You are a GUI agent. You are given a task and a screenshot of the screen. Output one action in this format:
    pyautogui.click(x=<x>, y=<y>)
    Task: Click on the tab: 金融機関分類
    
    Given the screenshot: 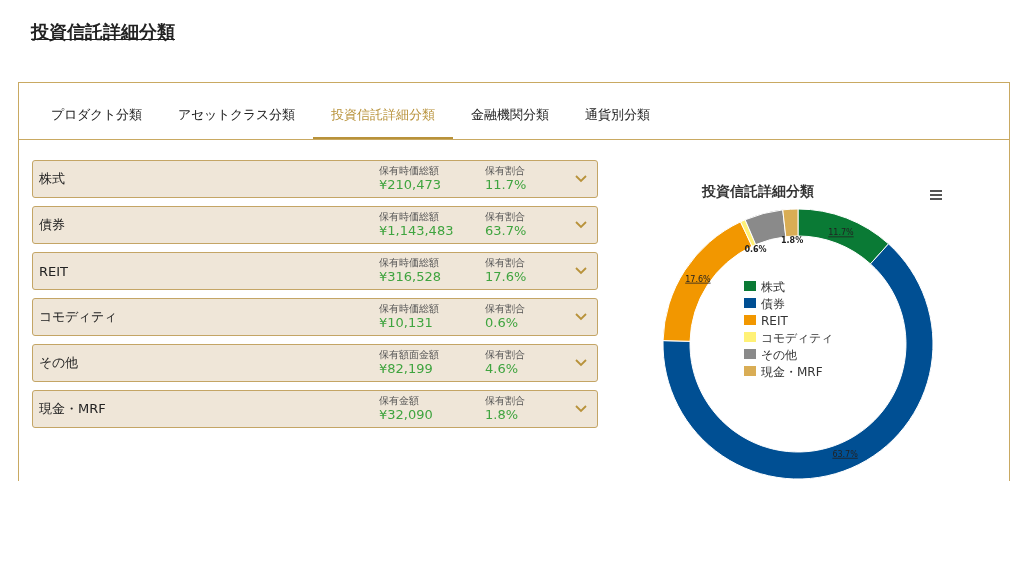 What is the action you would take?
    pyautogui.click(x=510, y=116)
    